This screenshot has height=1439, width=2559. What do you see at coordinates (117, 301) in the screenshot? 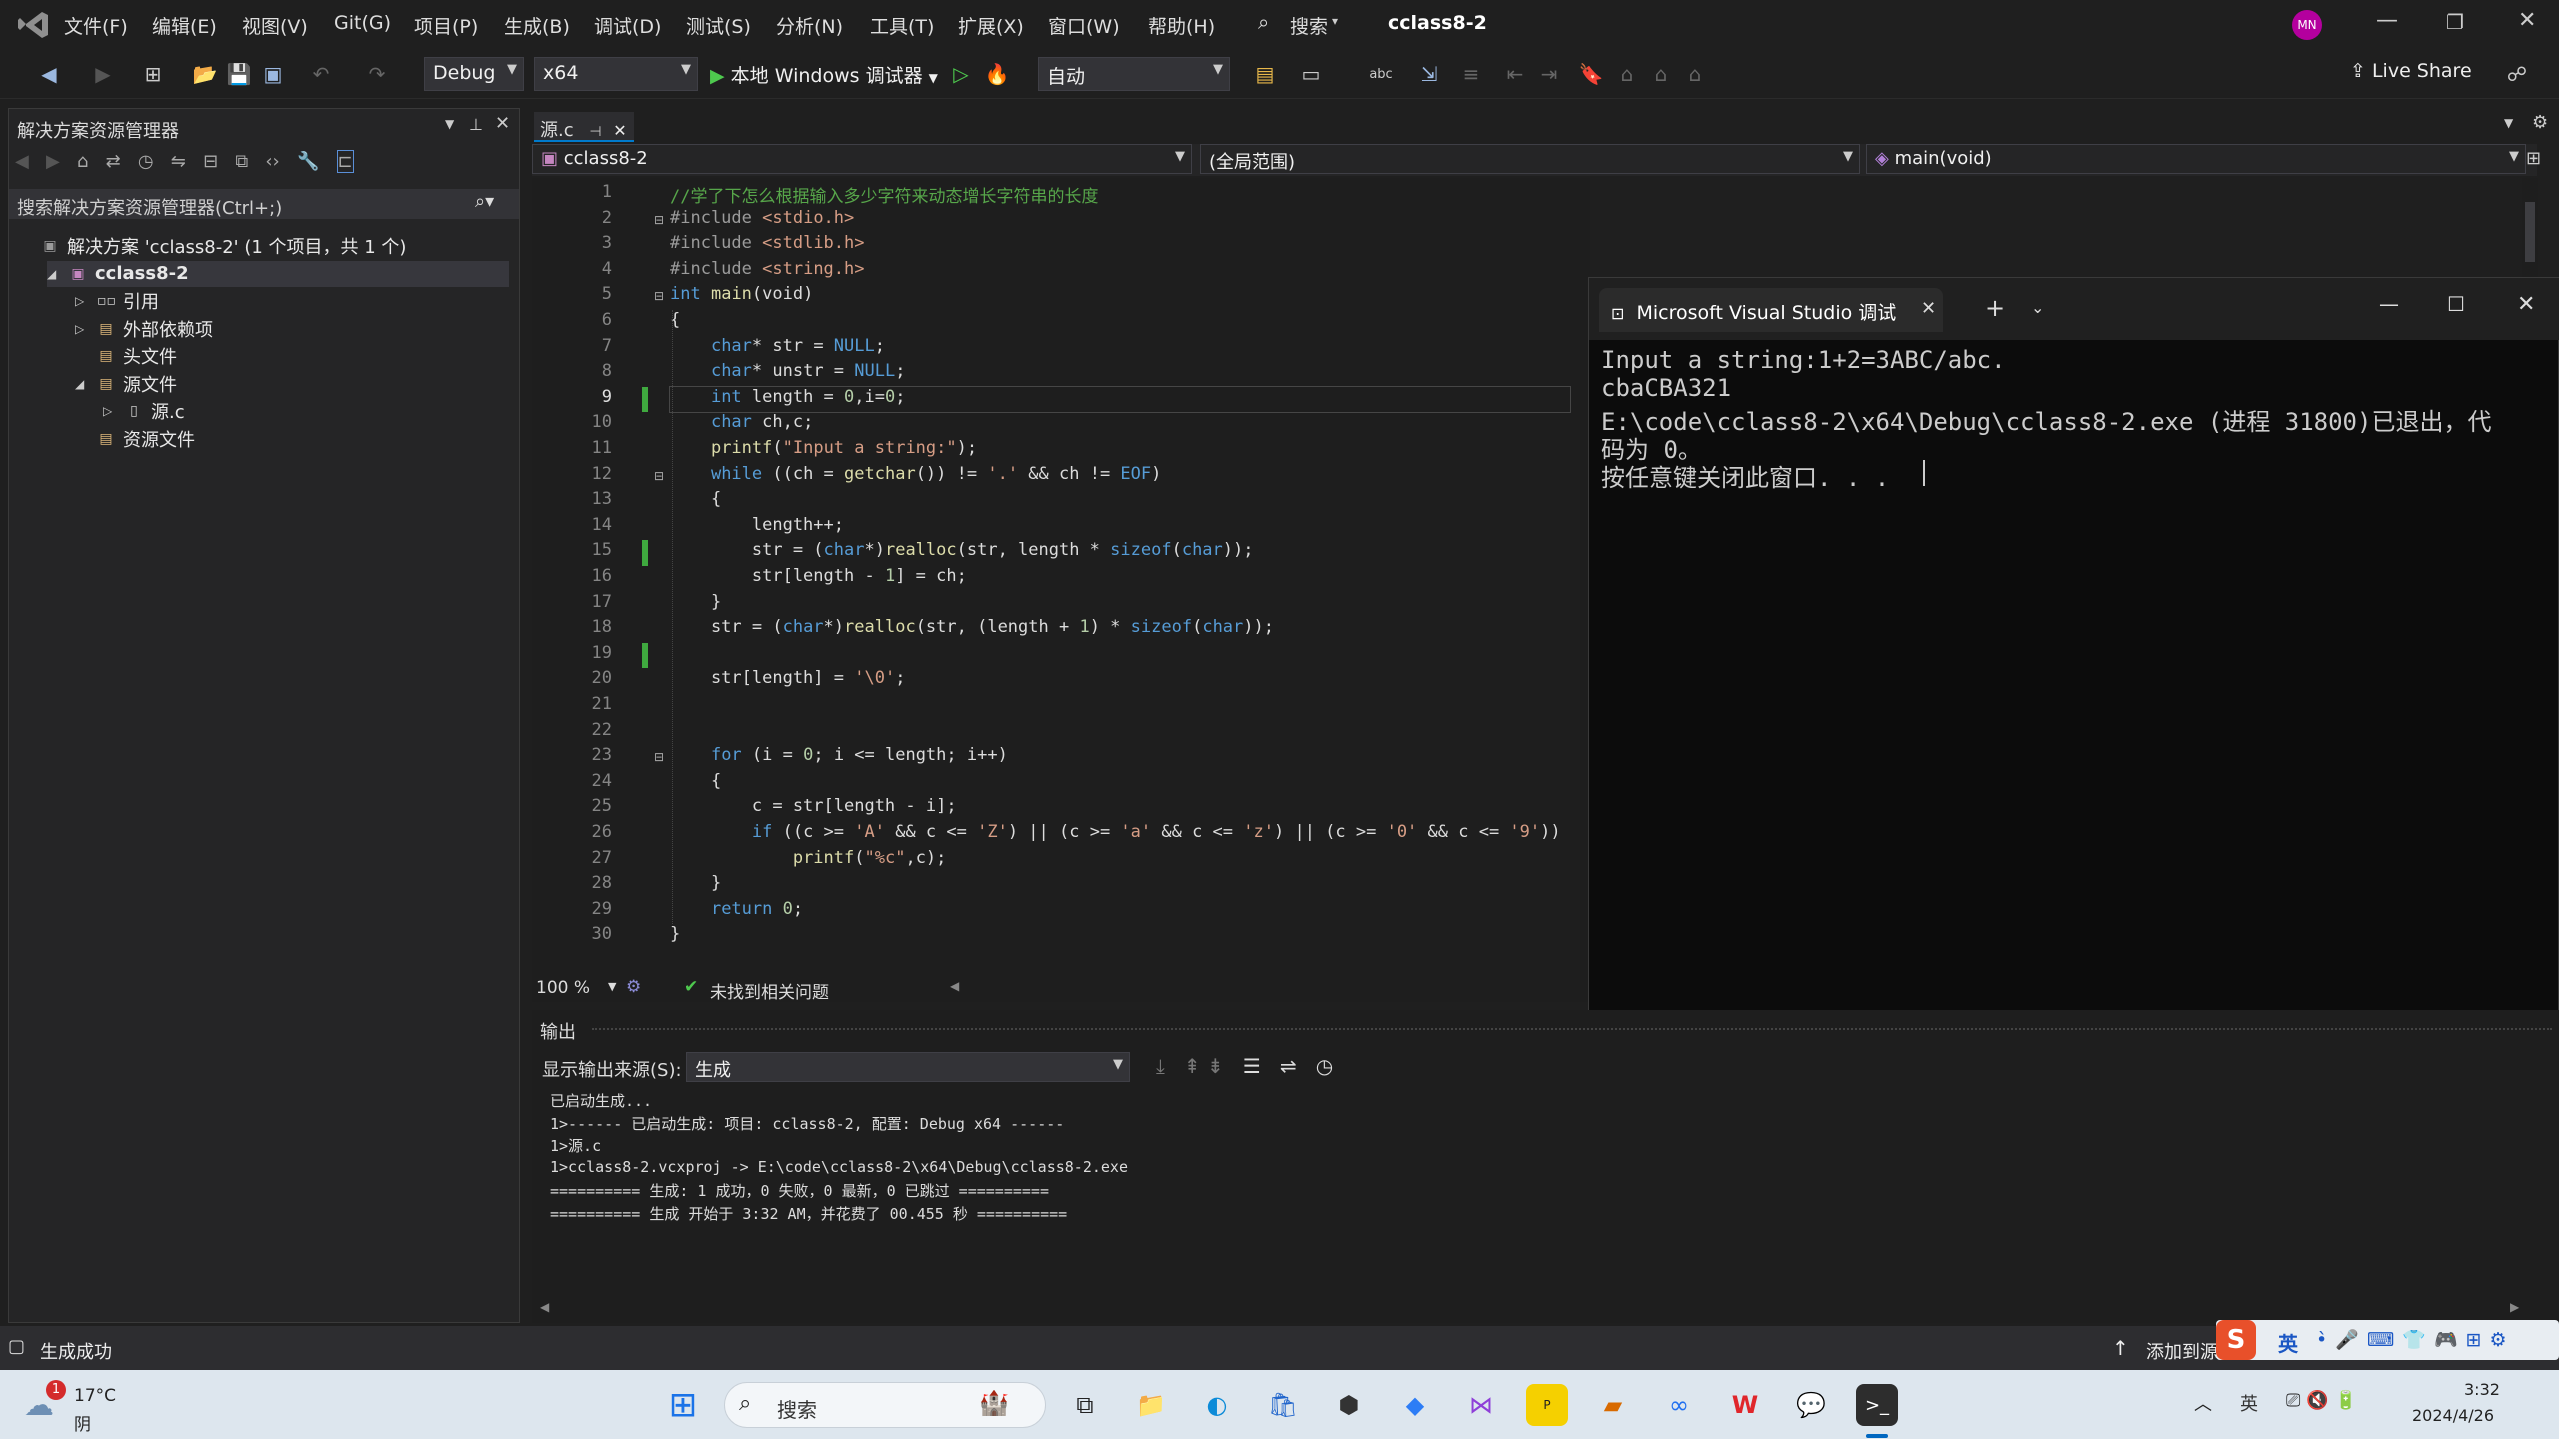
I see `tree-item: ▷ ▫▫ 引用` at bounding box center [117, 301].